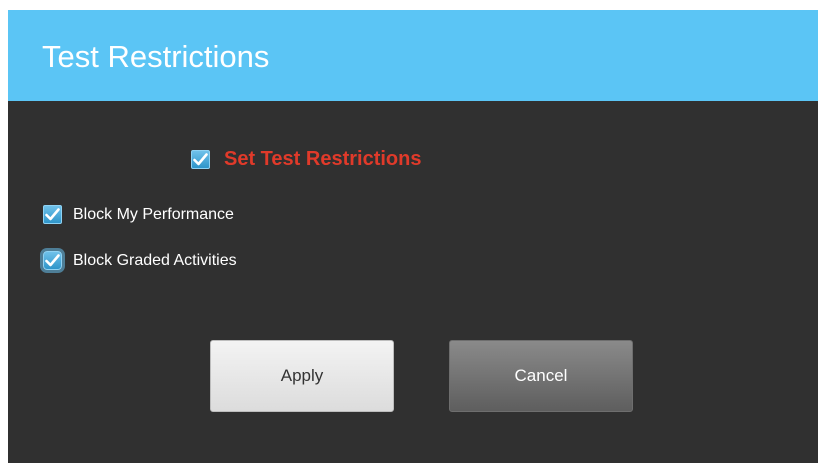  Describe the element at coordinates (153, 214) in the screenshot. I see `block-my-performance-label: Block My Performance` at that location.